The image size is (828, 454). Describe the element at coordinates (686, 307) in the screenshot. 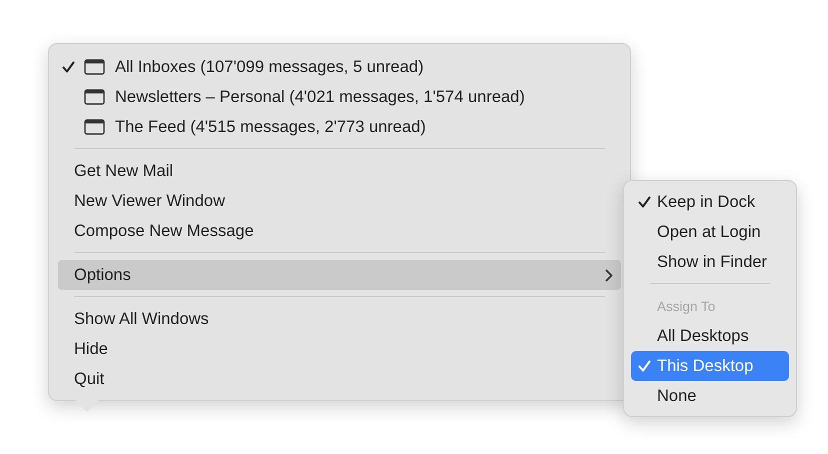

I see `section-heading: Assign To` at that location.